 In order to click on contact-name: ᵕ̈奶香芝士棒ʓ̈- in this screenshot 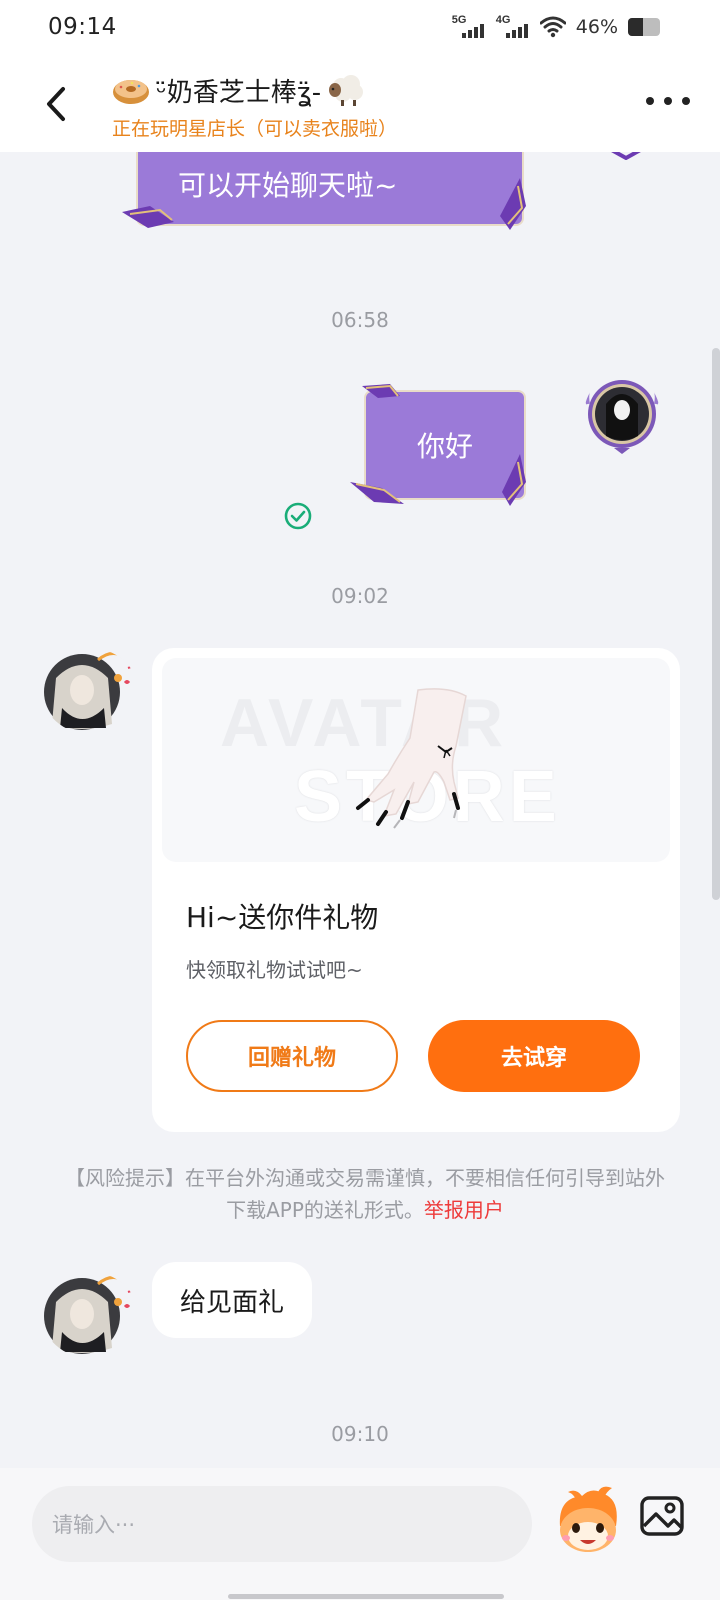, I will do `click(239, 92)`.